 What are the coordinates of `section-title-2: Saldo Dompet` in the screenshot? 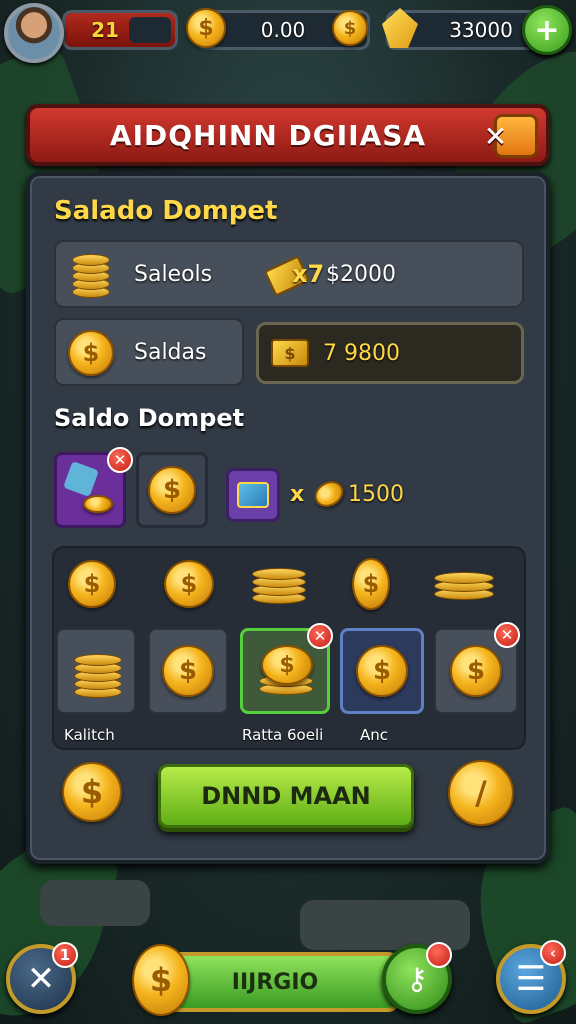 It's located at (149, 418).